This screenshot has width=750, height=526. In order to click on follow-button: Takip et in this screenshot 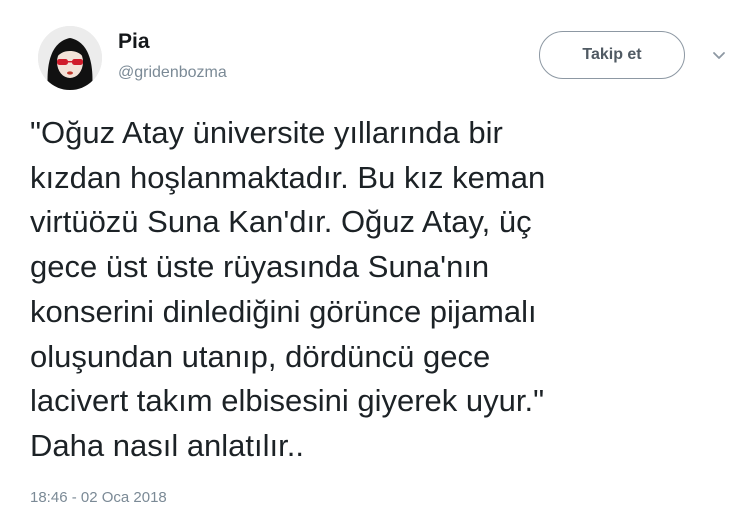, I will do `click(612, 55)`.